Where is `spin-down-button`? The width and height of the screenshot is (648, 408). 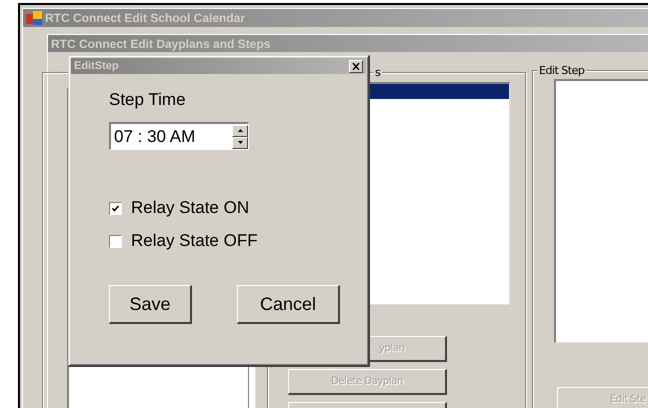 spin-down-button is located at coordinates (240, 142).